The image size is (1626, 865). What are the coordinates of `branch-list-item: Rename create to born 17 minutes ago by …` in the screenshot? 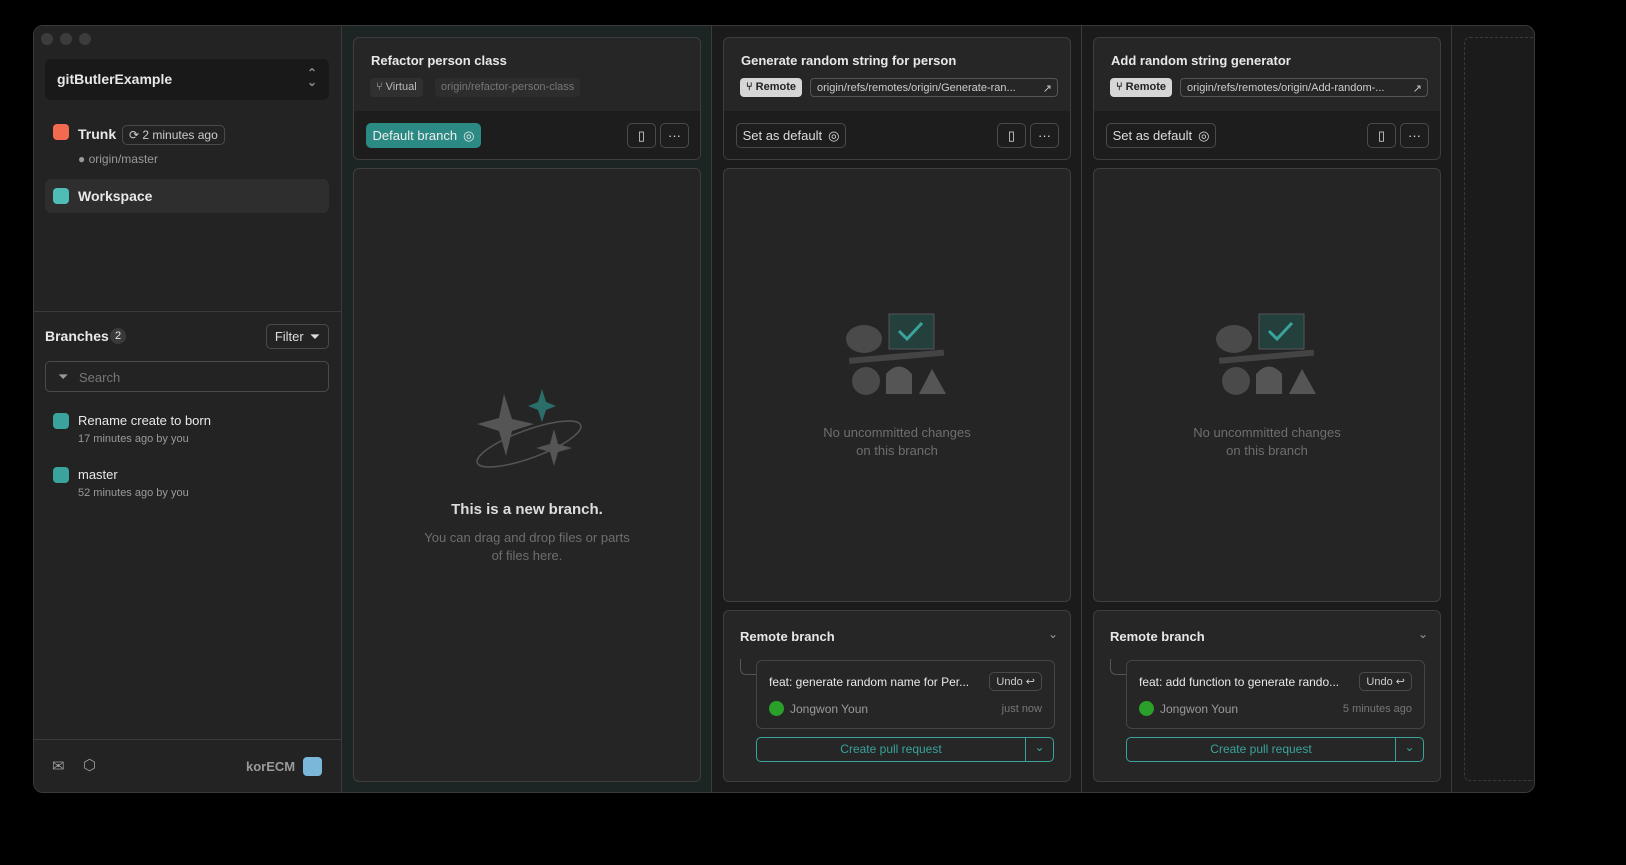 It's located at (187, 430).